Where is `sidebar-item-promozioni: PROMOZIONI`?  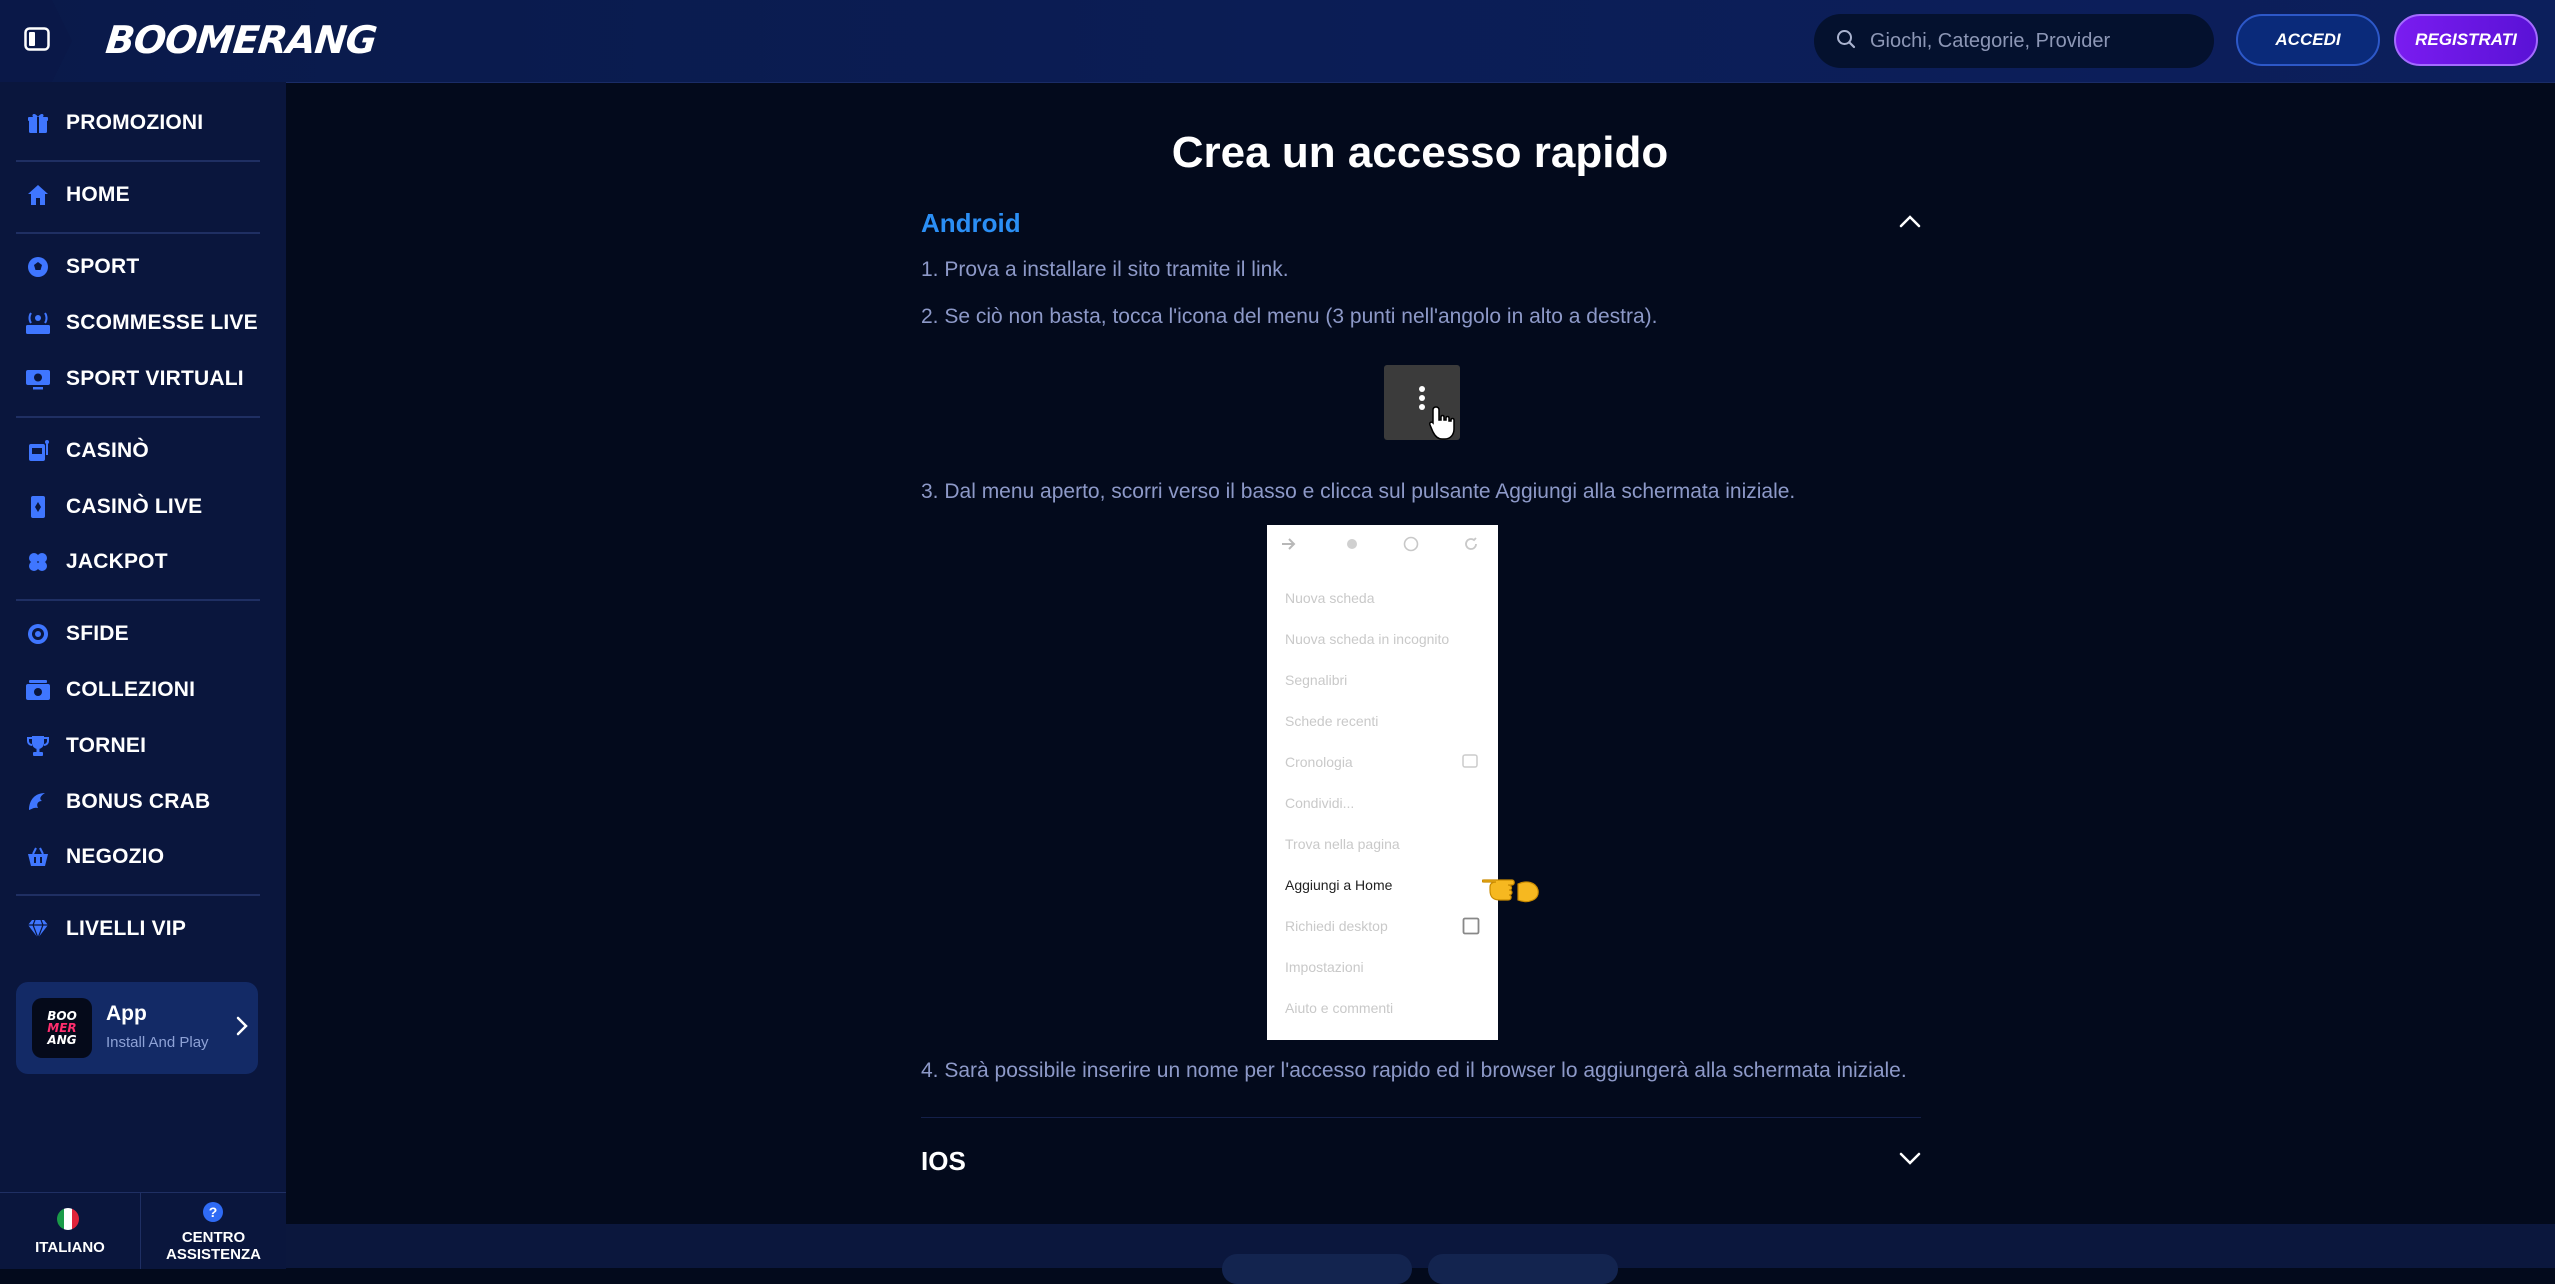
sidebar-item-promozioni: PROMOZIONI is located at coordinates (113, 123).